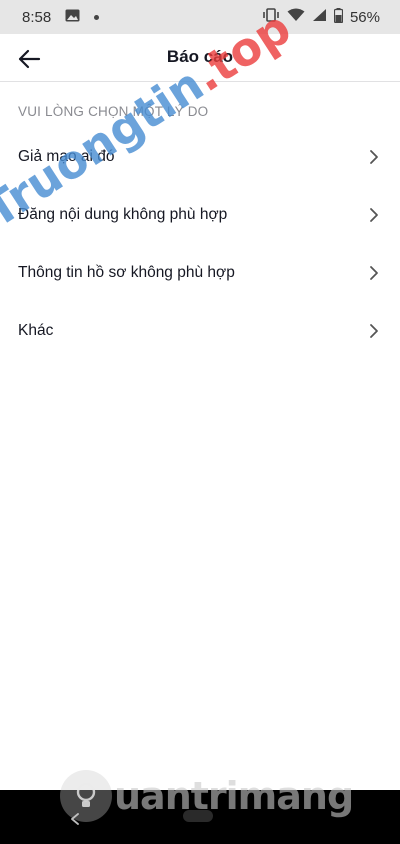 This screenshot has width=400, height=844. I want to click on status-time: 8:58, so click(37, 17).